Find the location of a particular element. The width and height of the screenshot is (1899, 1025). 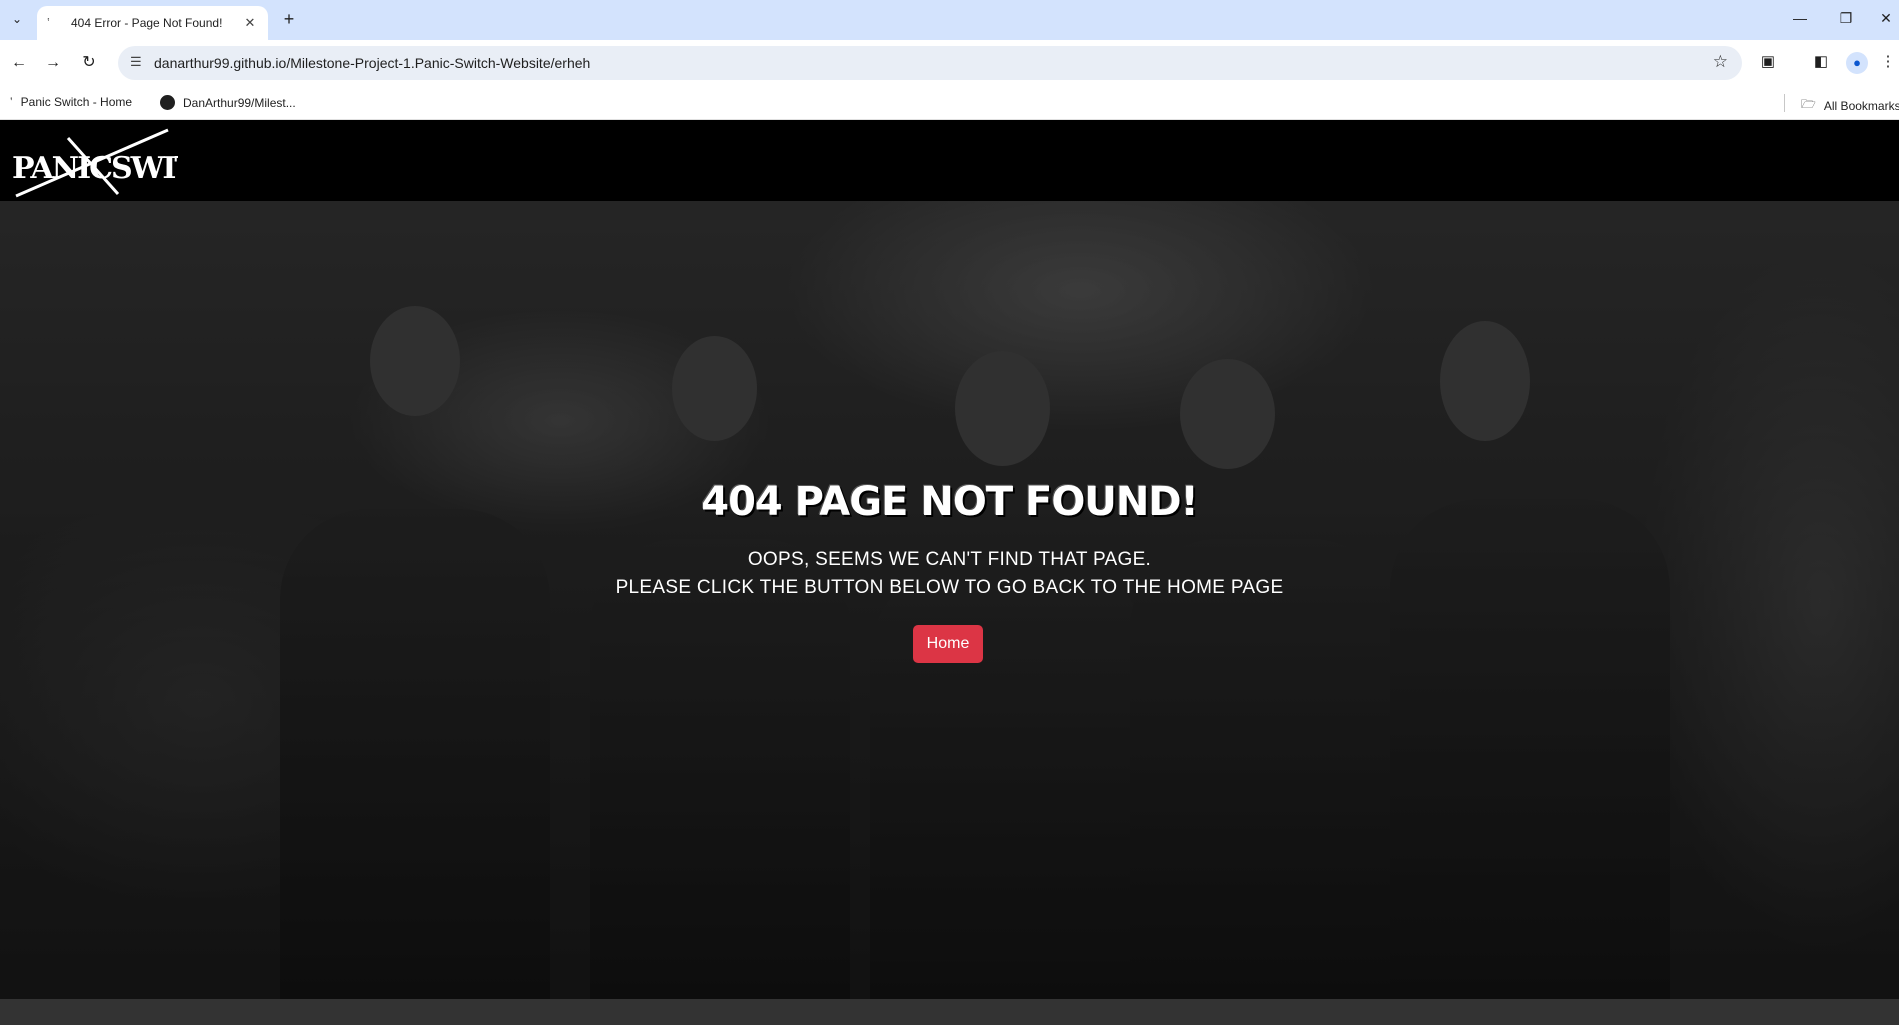

panic-switch-logo: PANICSWITCH is located at coordinates (93, 163).